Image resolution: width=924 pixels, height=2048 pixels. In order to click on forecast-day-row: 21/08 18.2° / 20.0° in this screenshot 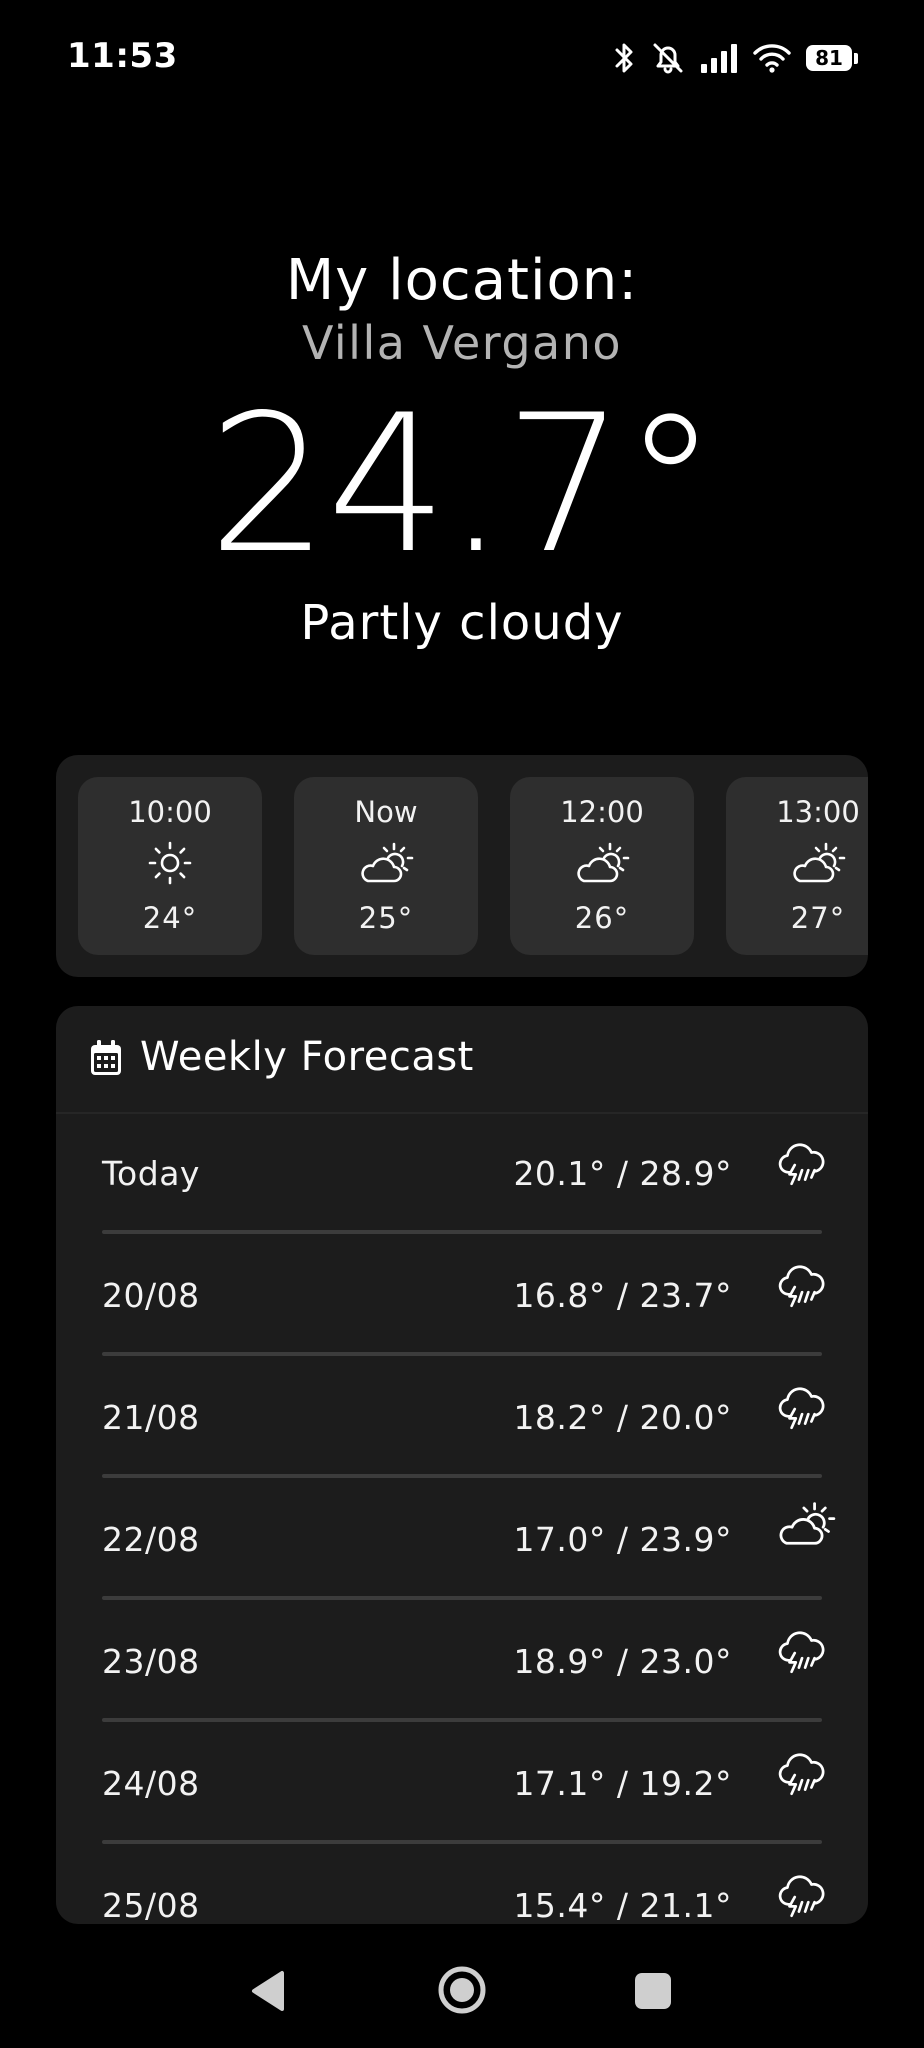, I will do `click(462, 1417)`.